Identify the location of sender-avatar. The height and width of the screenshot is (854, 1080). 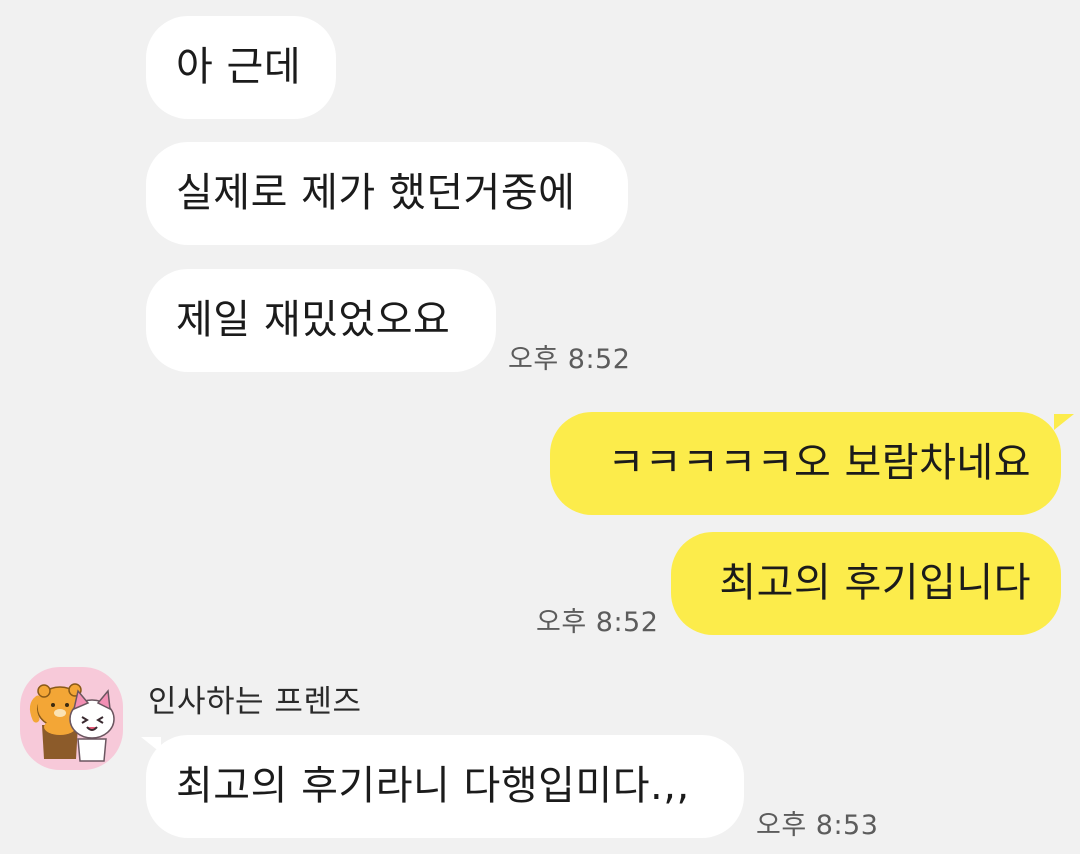
(71, 718).